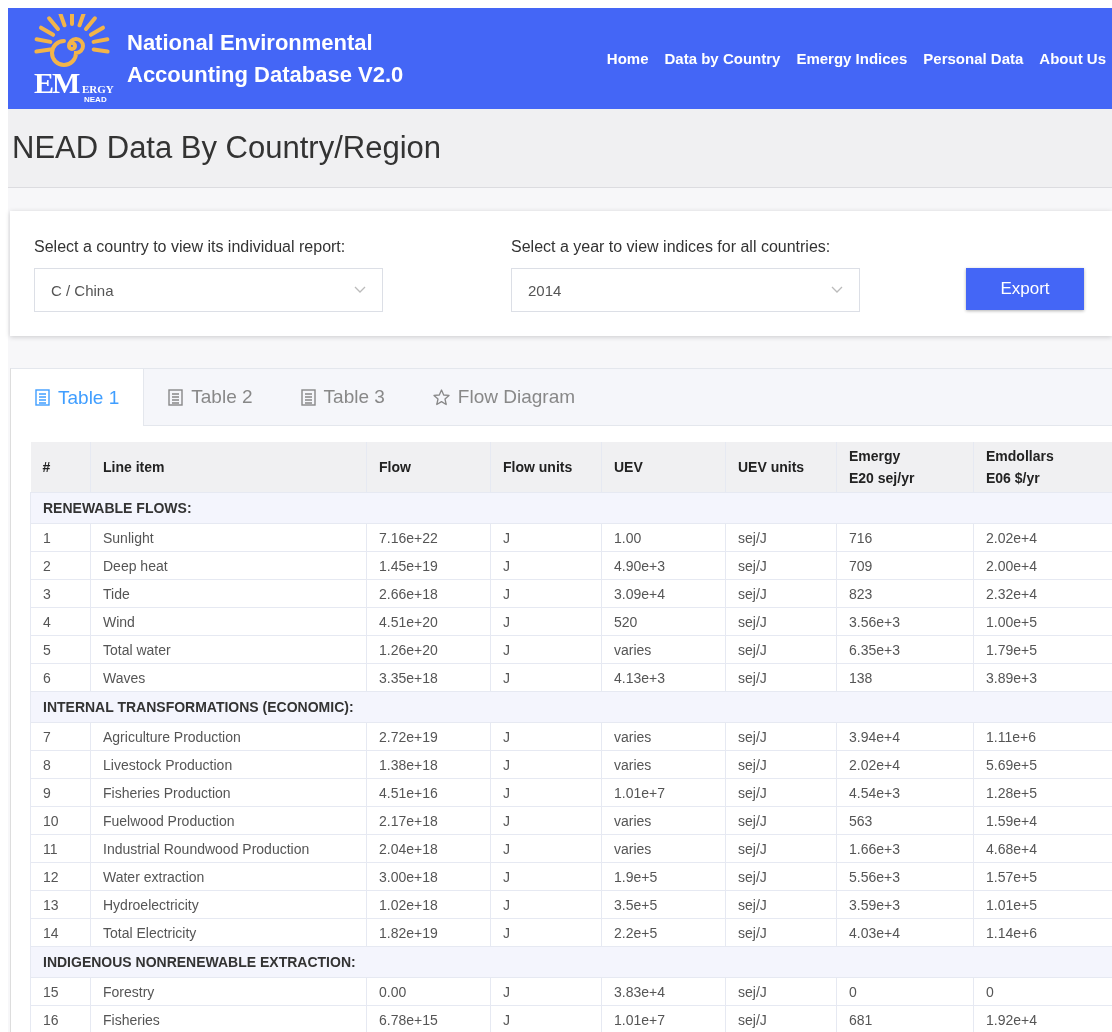 The height and width of the screenshot is (1032, 1112). Describe the element at coordinates (60, 876) in the screenshot. I see `table-cell: 12` at that location.